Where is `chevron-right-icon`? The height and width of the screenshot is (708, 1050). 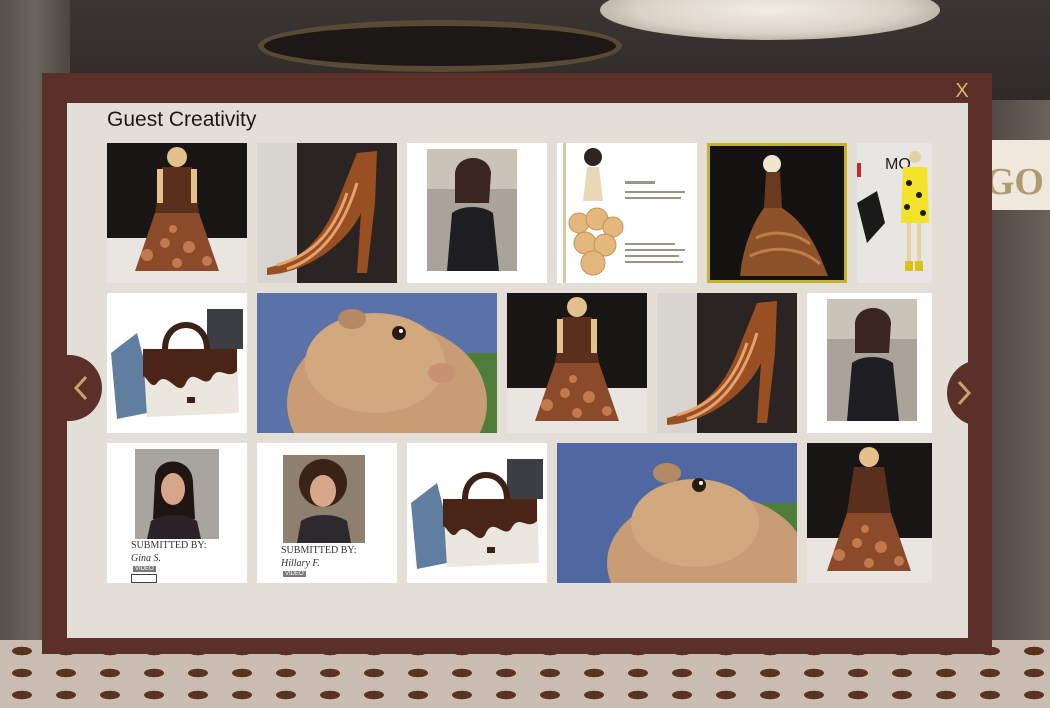 chevron-right-icon is located at coordinates (964, 393).